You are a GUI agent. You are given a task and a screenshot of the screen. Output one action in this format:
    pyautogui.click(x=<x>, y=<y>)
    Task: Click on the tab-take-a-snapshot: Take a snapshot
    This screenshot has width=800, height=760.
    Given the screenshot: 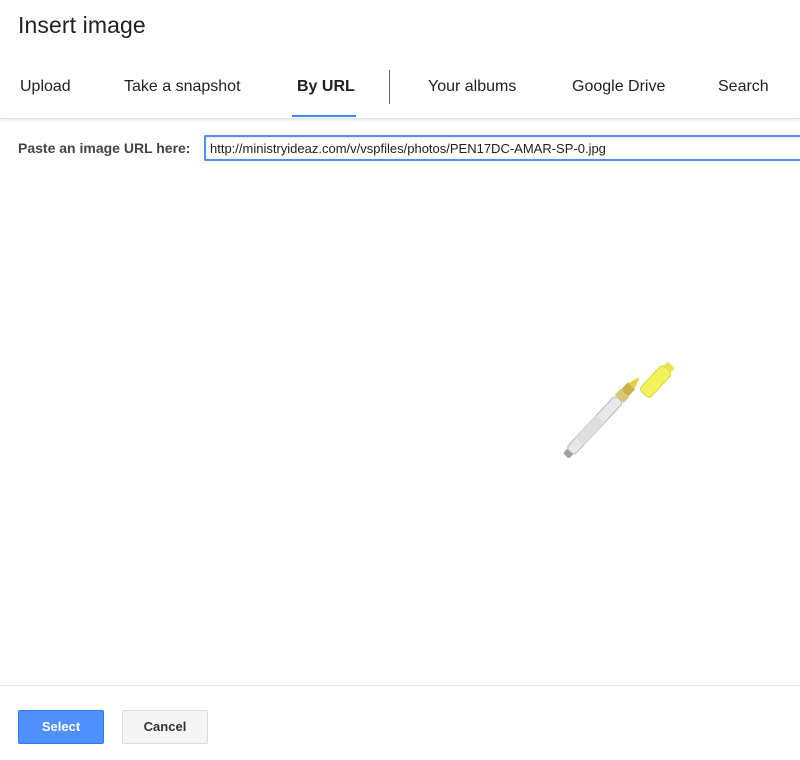 What is the action you would take?
    pyautogui.click(x=182, y=90)
    